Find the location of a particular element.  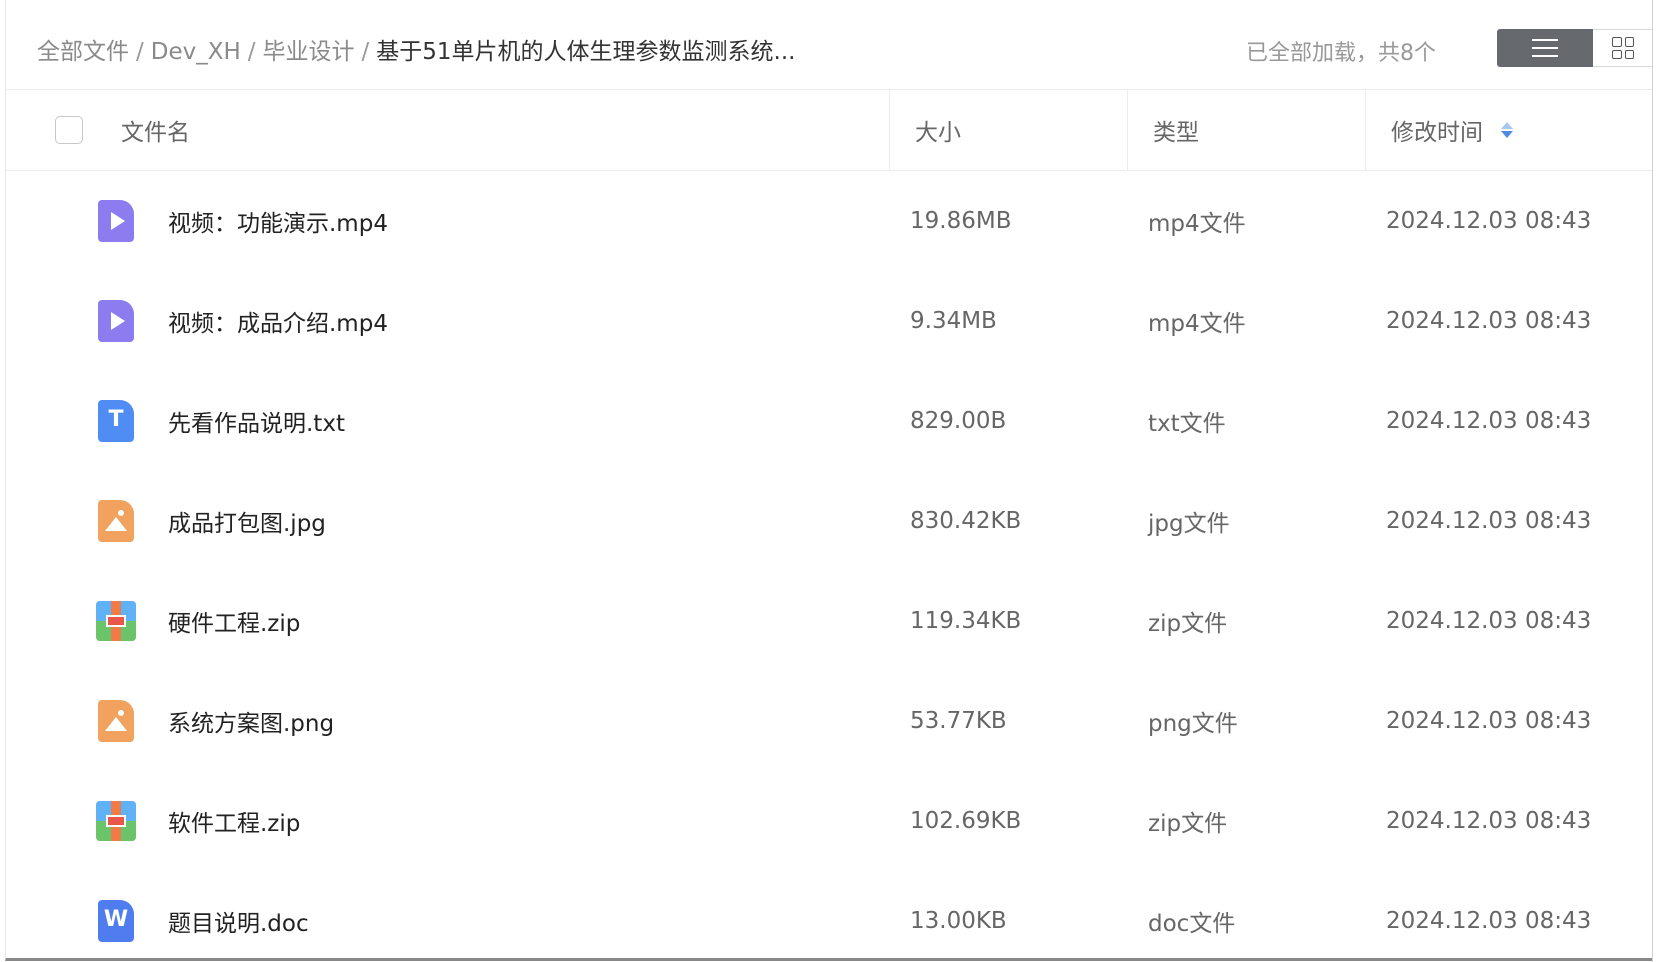

table-row: W 题目说明.doc 13.00KB doc文件 2024.12.03 08:43 is located at coordinates (830, 914).